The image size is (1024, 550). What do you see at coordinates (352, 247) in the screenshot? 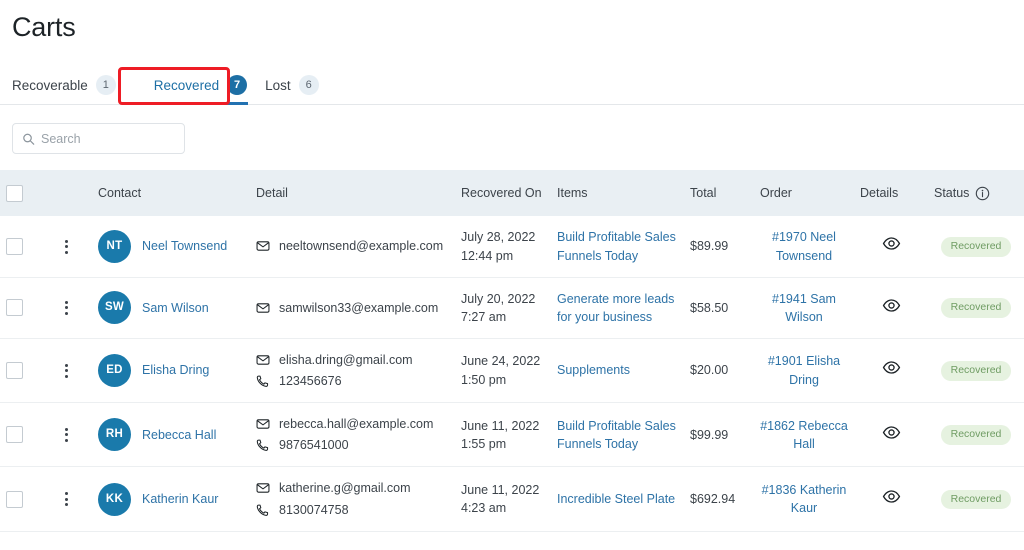
I see `detail-cell: neeltownsend@example.com` at bounding box center [352, 247].